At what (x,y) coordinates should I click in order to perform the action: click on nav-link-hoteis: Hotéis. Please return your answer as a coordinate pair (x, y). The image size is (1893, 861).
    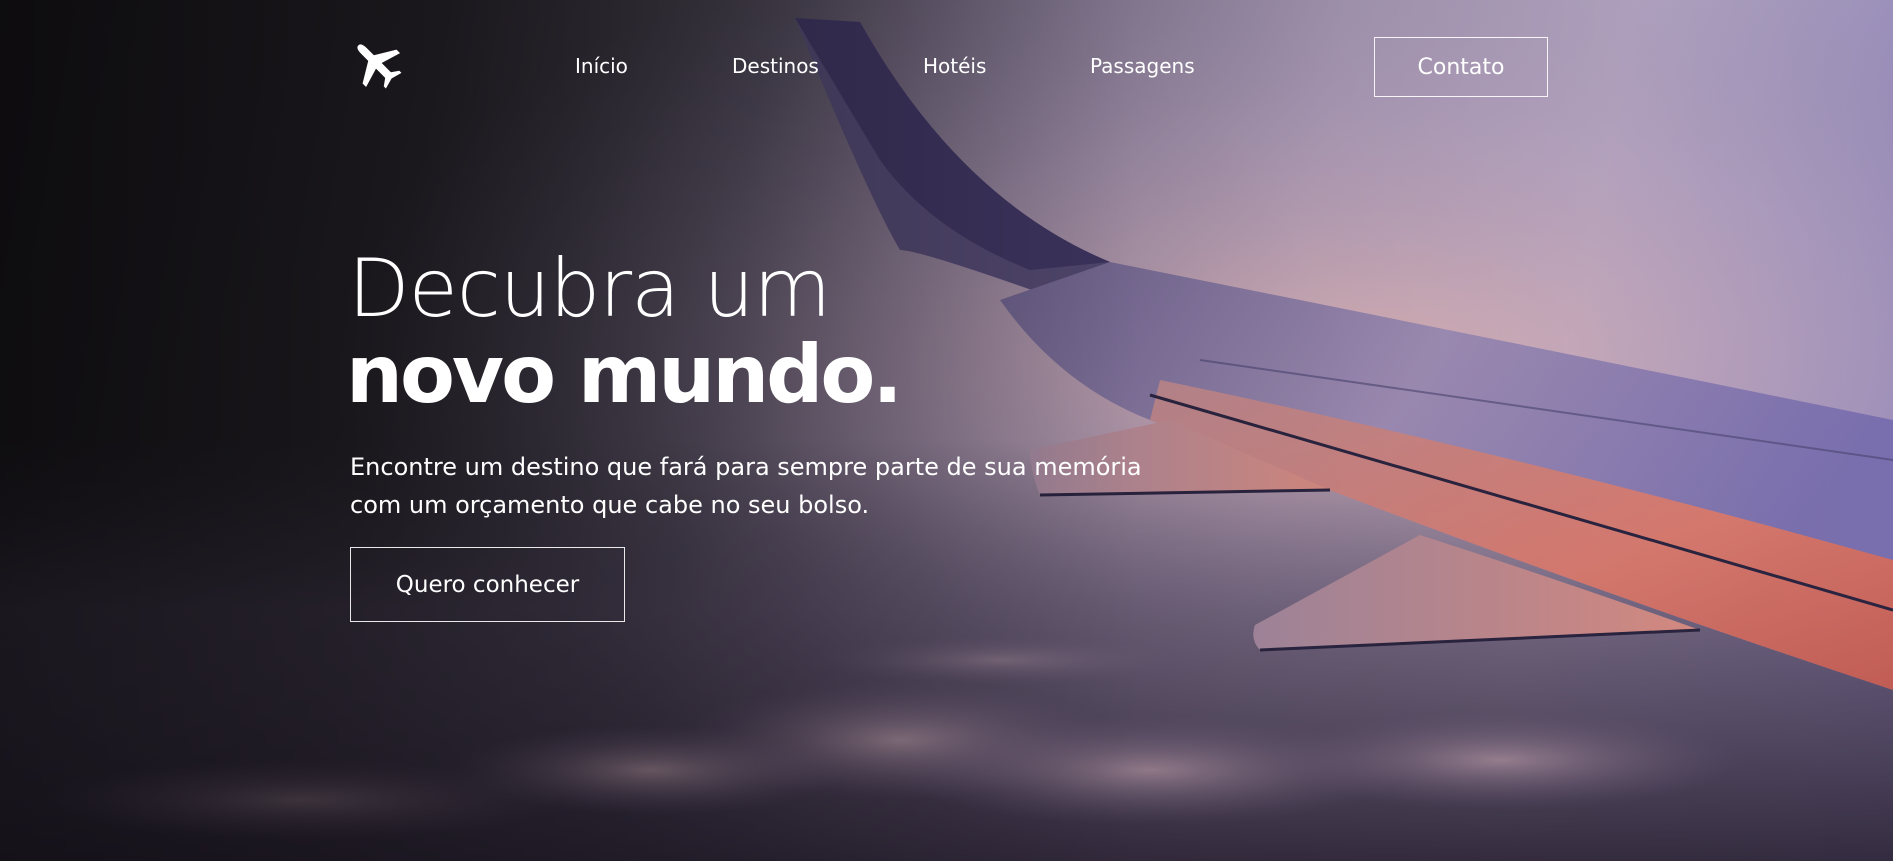
    Looking at the image, I should click on (954, 66).